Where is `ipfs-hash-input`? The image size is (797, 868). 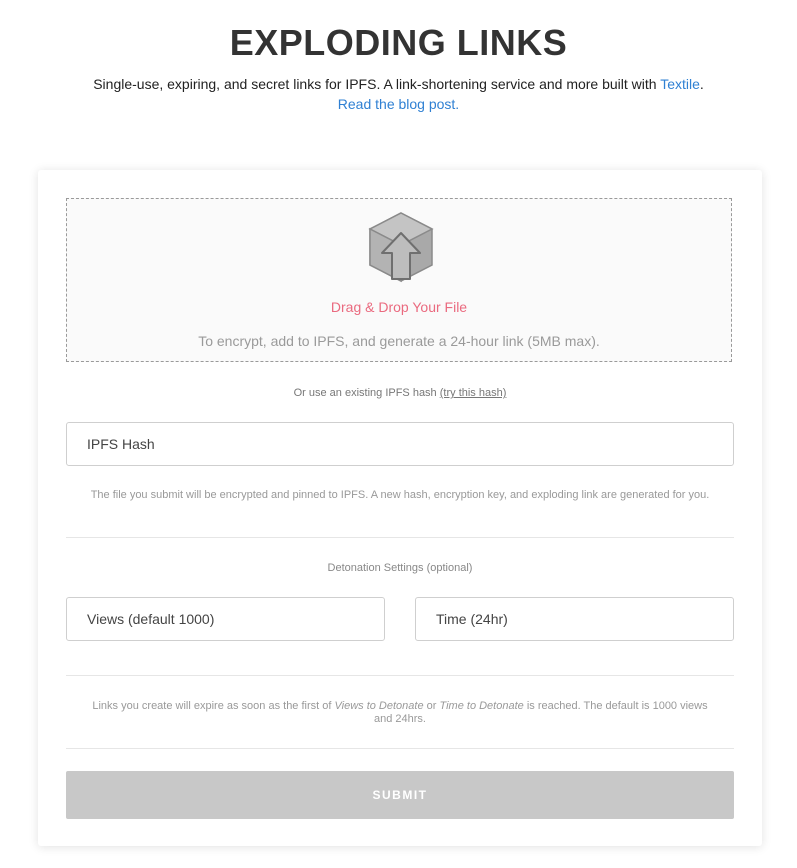
ipfs-hash-input is located at coordinates (400, 444).